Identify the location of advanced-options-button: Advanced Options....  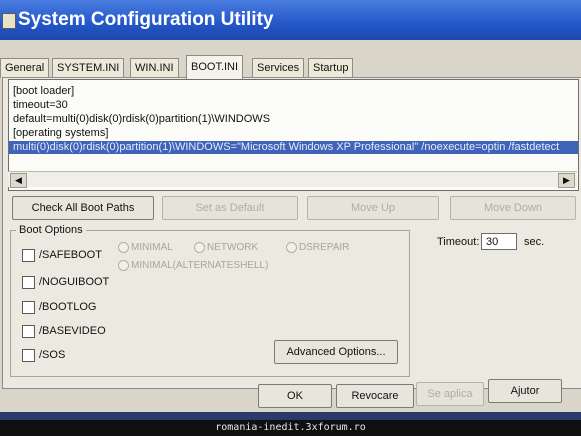
(336, 352).